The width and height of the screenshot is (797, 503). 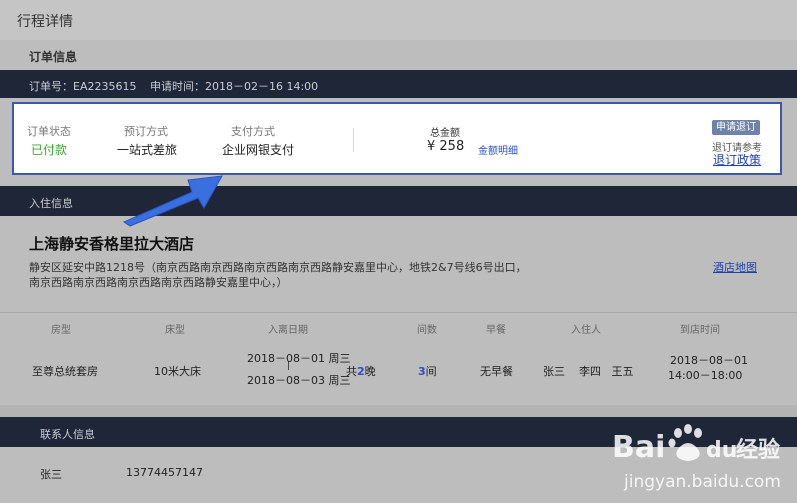 What do you see at coordinates (61, 330) in the screenshot?
I see `col-room-type: 房型` at bounding box center [61, 330].